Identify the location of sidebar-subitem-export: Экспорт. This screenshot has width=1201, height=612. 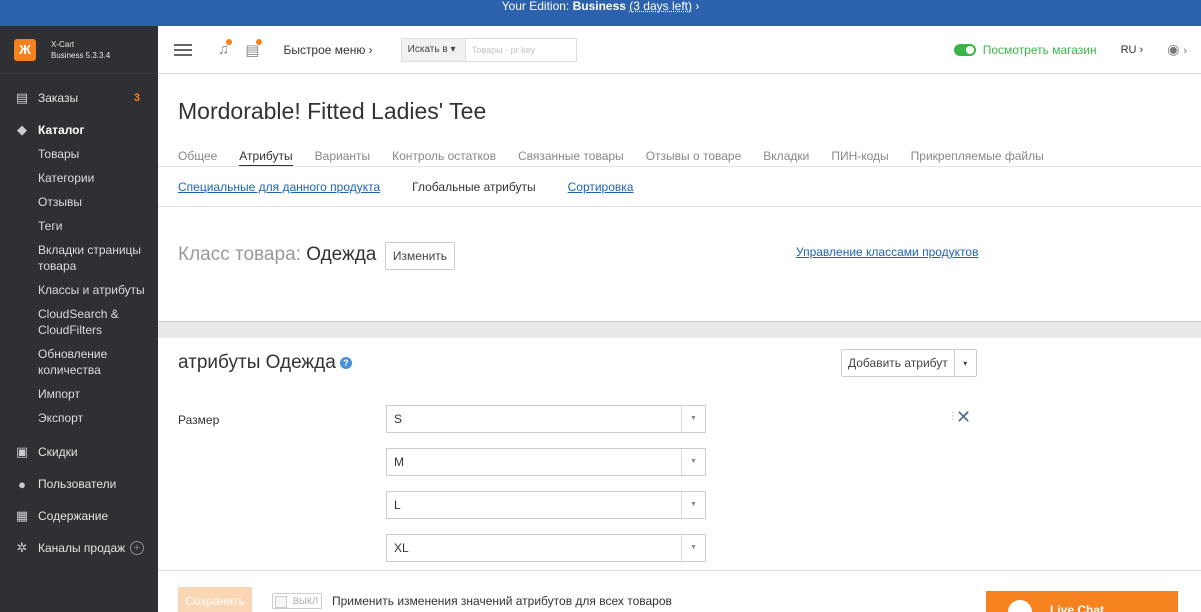
(79, 418).